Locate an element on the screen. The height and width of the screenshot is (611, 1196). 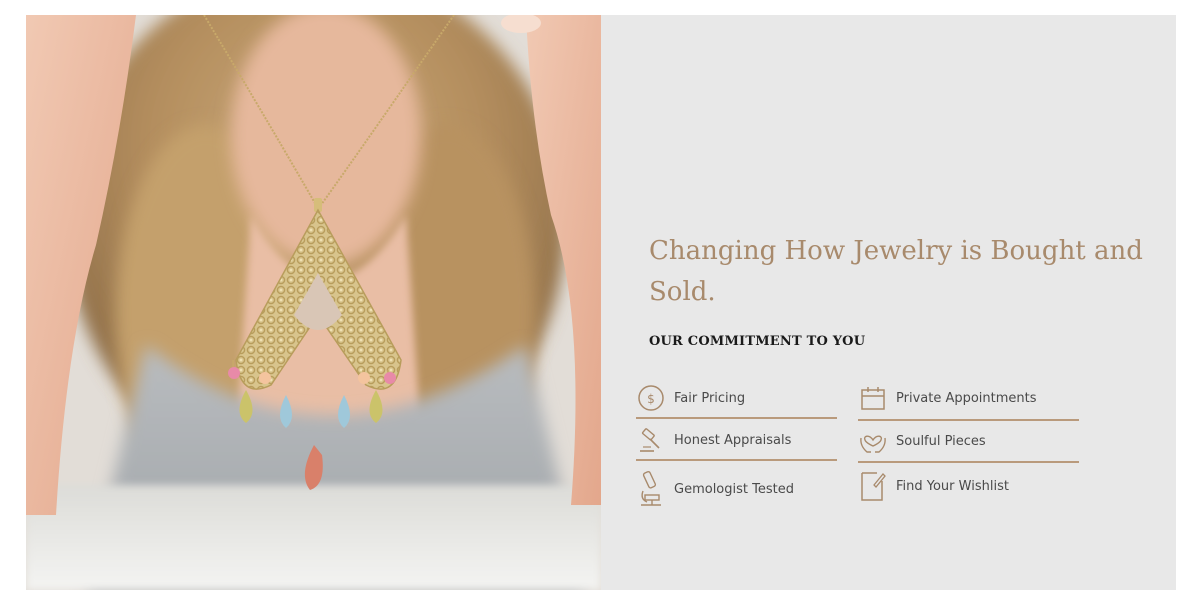
feature-label: Find Your Wishlist is located at coordinates (952, 486).